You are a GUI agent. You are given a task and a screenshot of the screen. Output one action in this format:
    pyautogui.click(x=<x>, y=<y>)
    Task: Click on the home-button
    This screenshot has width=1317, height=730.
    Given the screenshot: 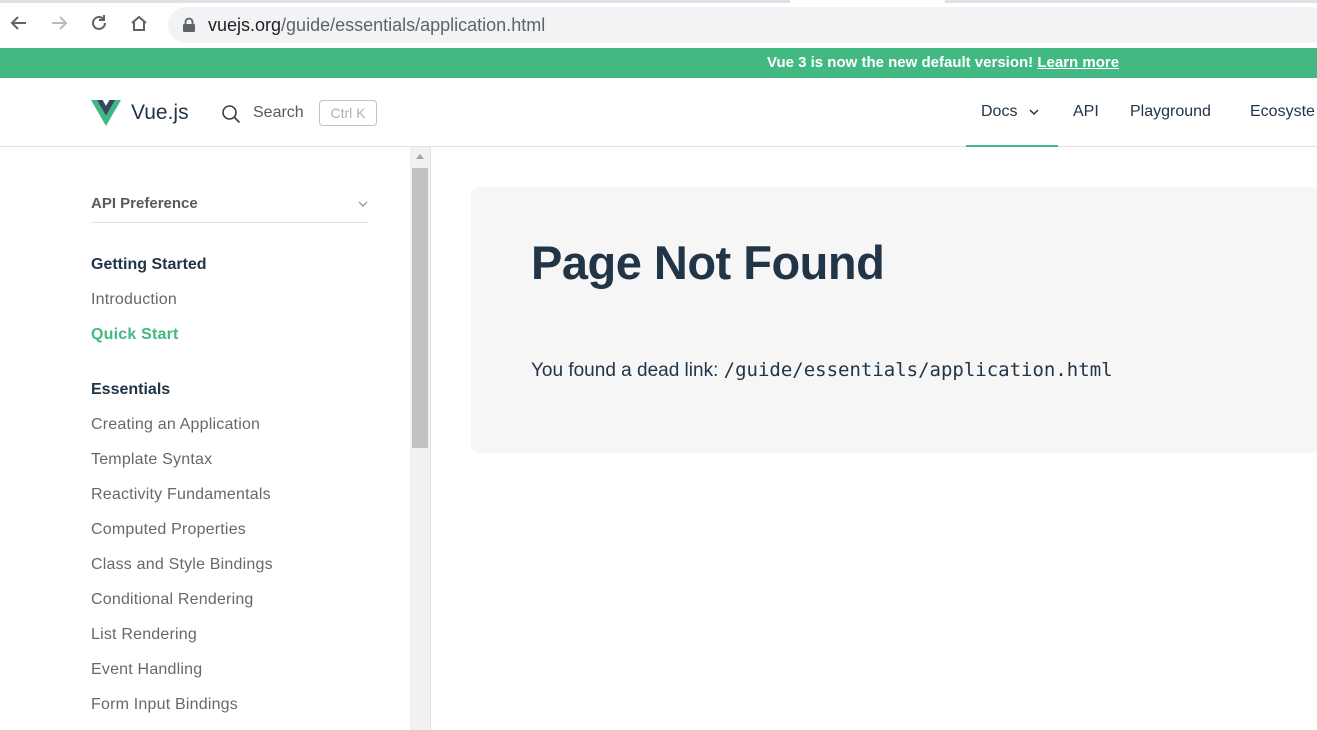 What is the action you would take?
    pyautogui.click(x=139, y=23)
    